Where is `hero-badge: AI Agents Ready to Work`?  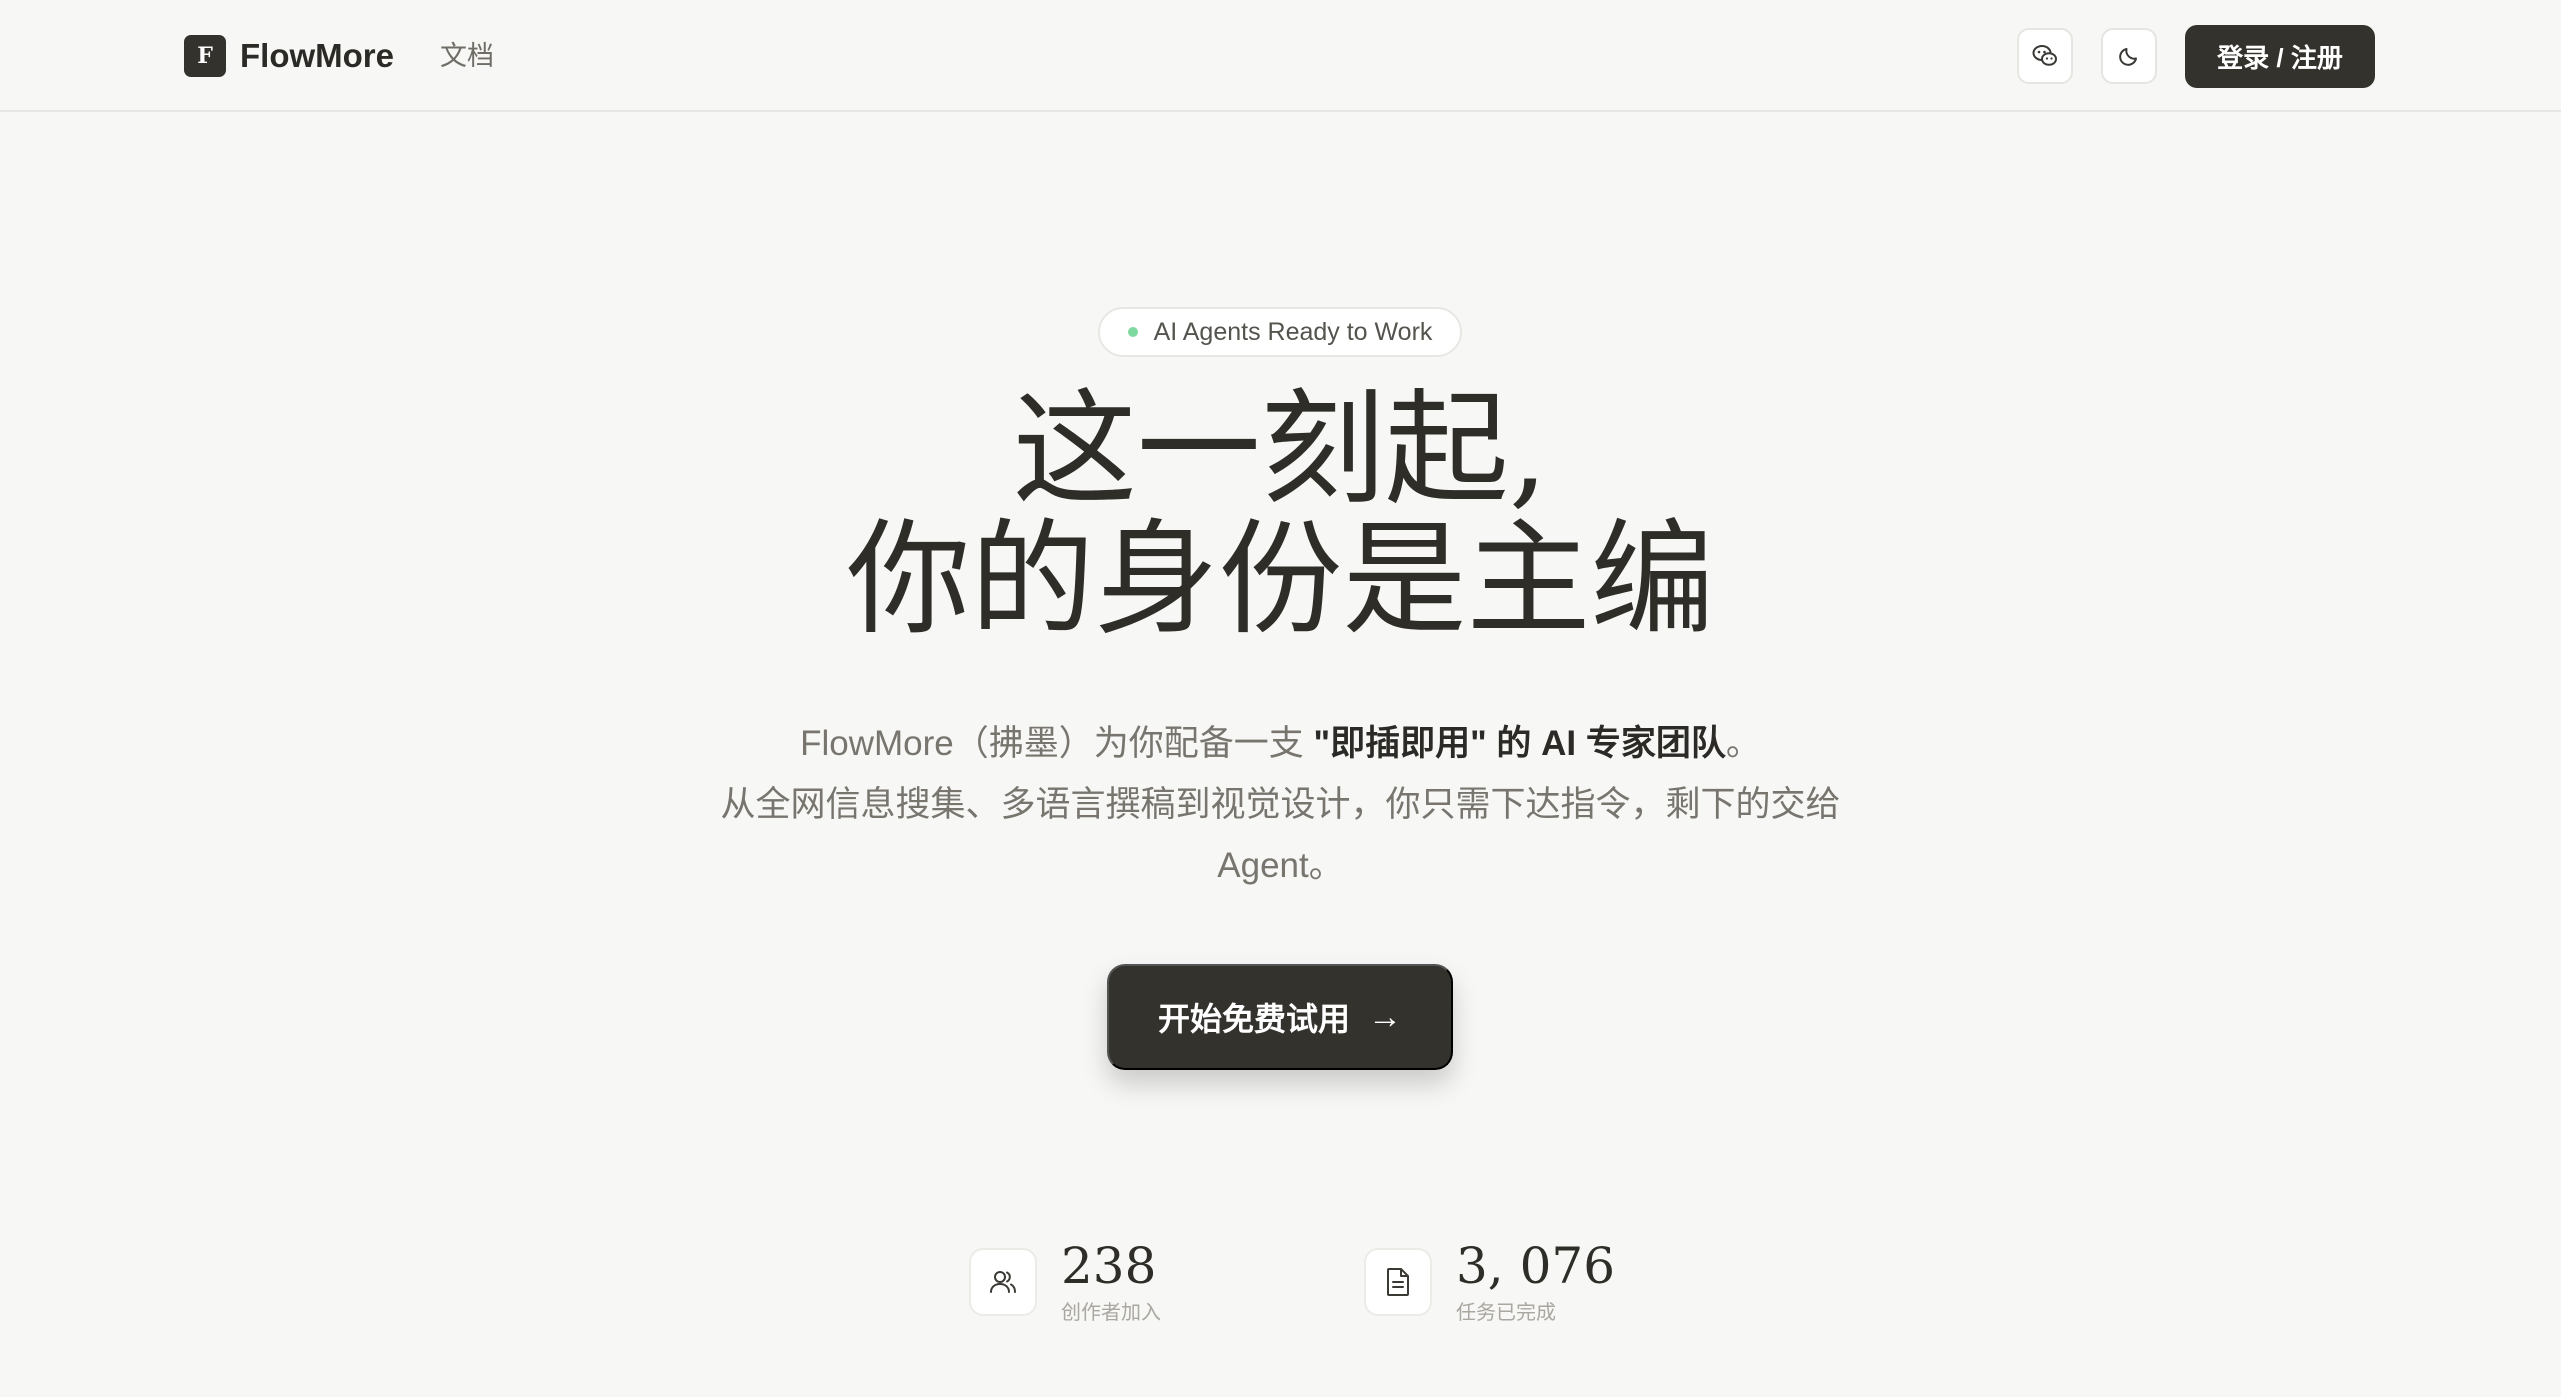
hero-badge: AI Agents Ready to Work is located at coordinates (1280, 332).